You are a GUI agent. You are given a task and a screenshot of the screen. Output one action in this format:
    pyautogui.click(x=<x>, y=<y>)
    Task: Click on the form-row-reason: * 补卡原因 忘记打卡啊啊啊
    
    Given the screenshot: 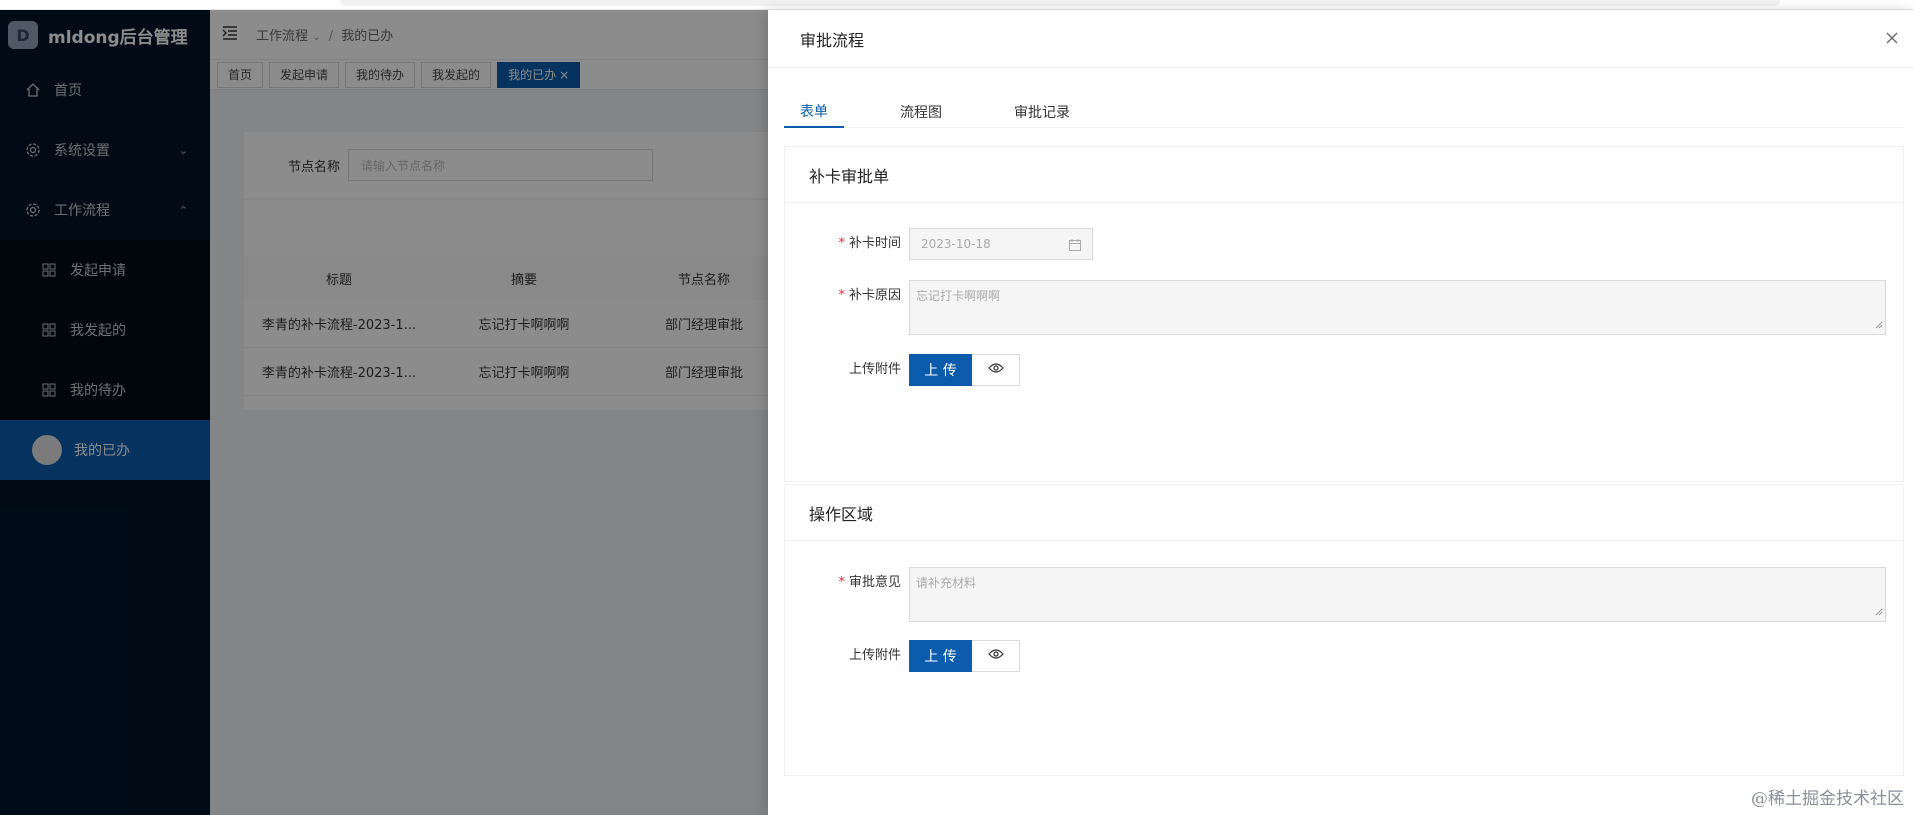 What is the action you would take?
    pyautogui.click(x=1335, y=307)
    